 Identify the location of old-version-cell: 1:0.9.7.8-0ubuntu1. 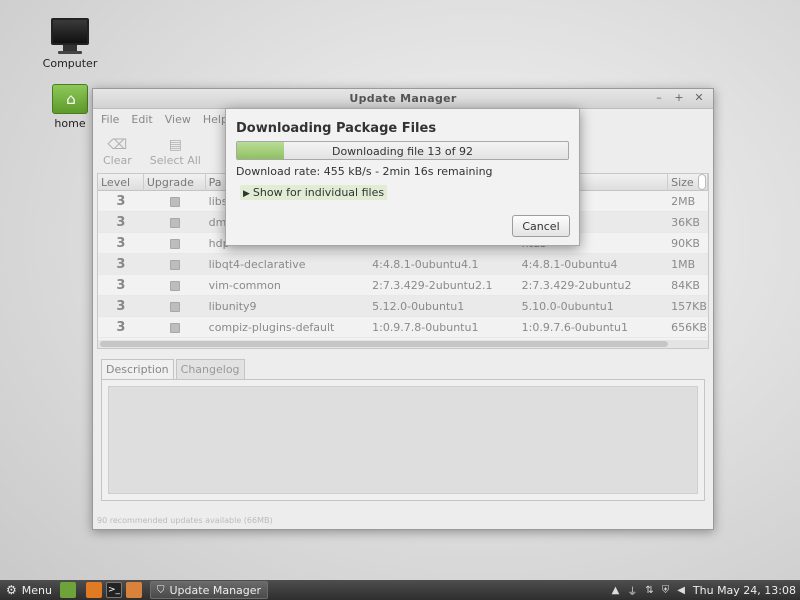
(425, 327).